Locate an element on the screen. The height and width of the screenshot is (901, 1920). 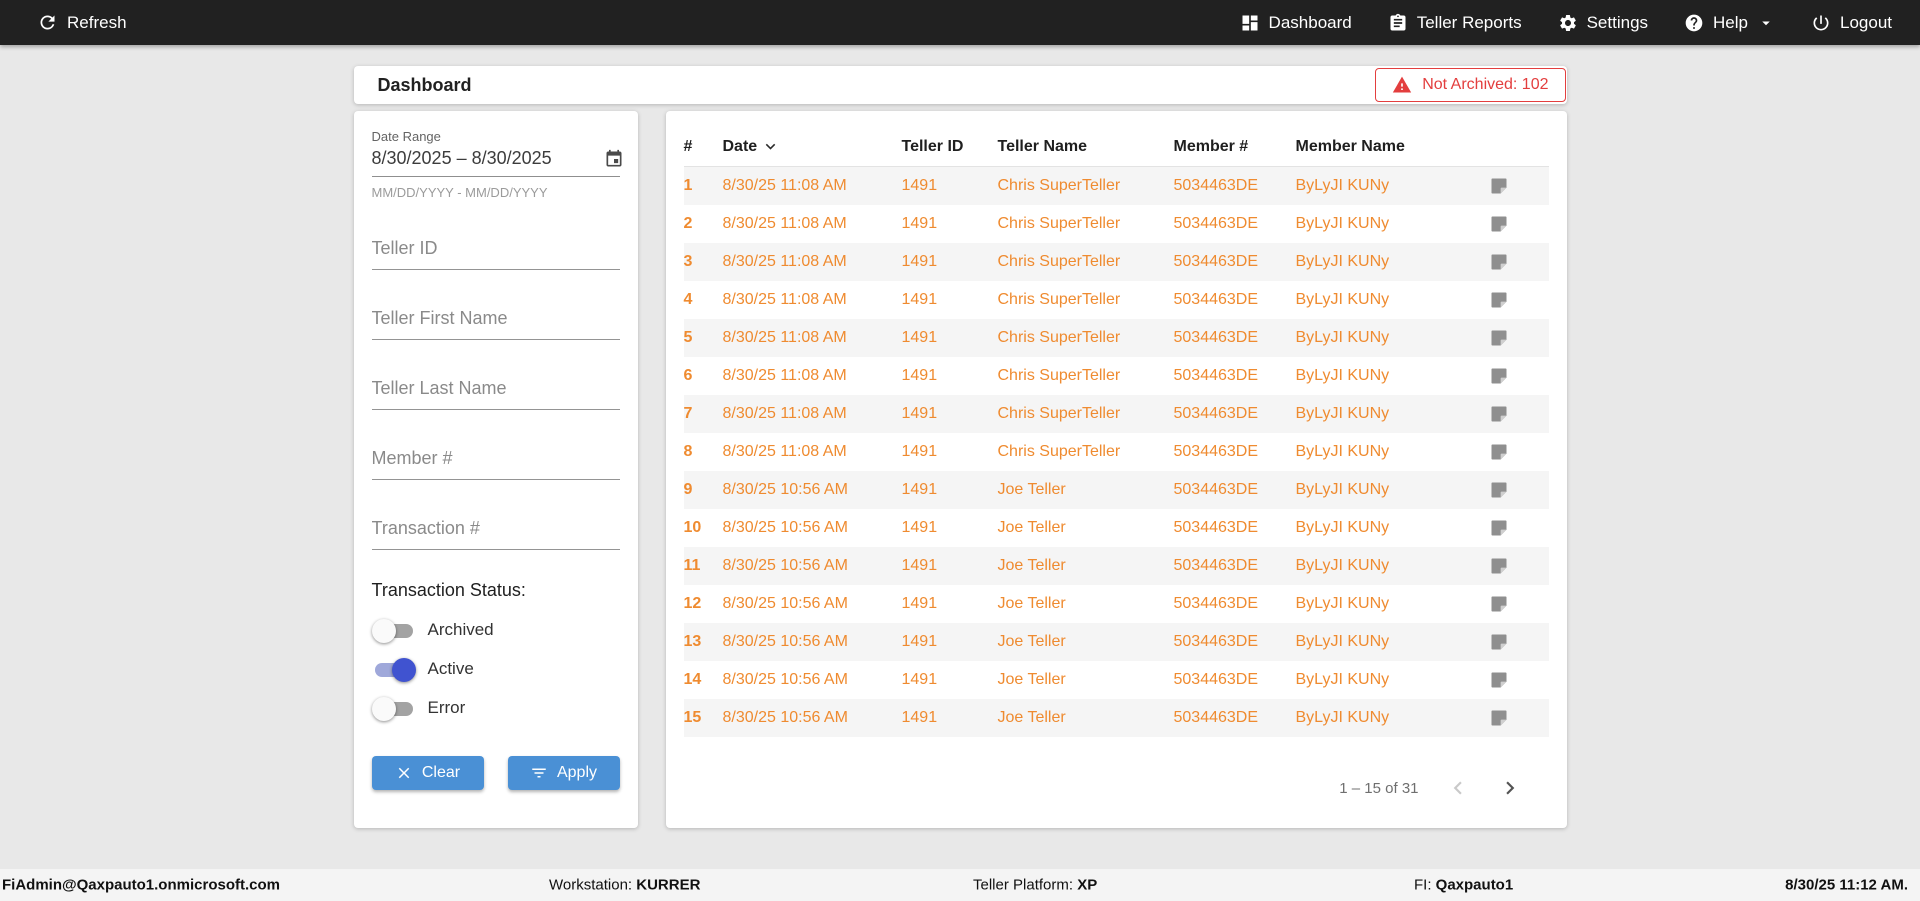
nav-teller-reports-label: Teller Reports is located at coordinates (1469, 22).